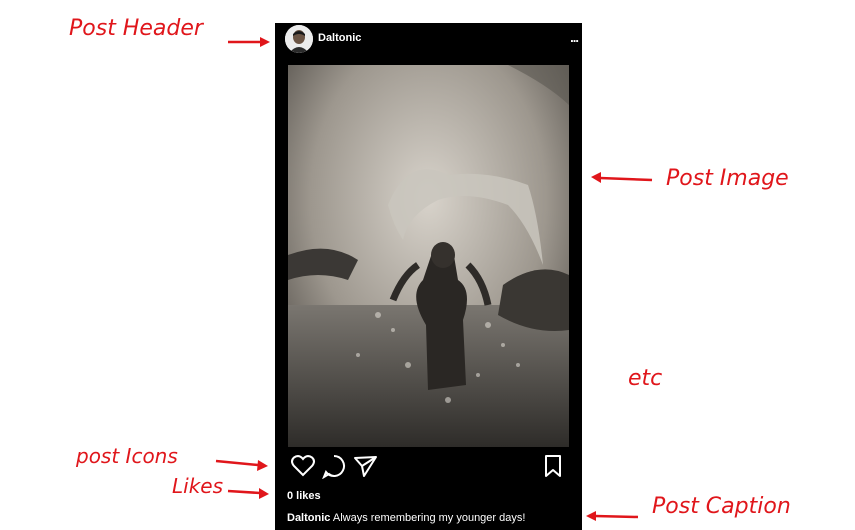  I want to click on likes-arrow, so click(244, 492).